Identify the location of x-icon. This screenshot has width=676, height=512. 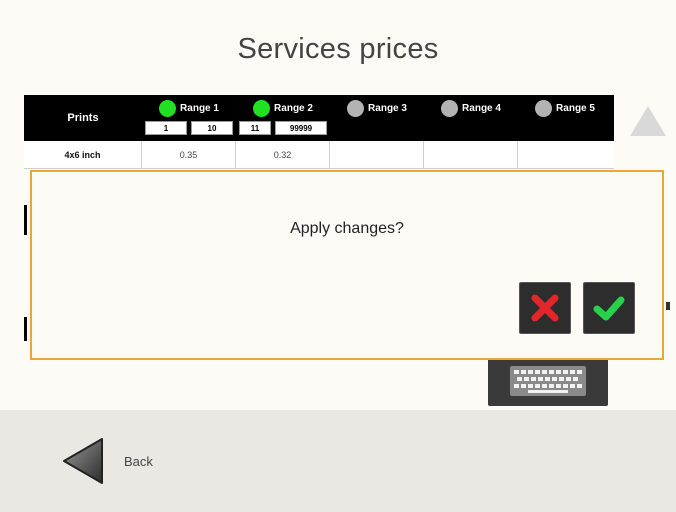
(545, 308).